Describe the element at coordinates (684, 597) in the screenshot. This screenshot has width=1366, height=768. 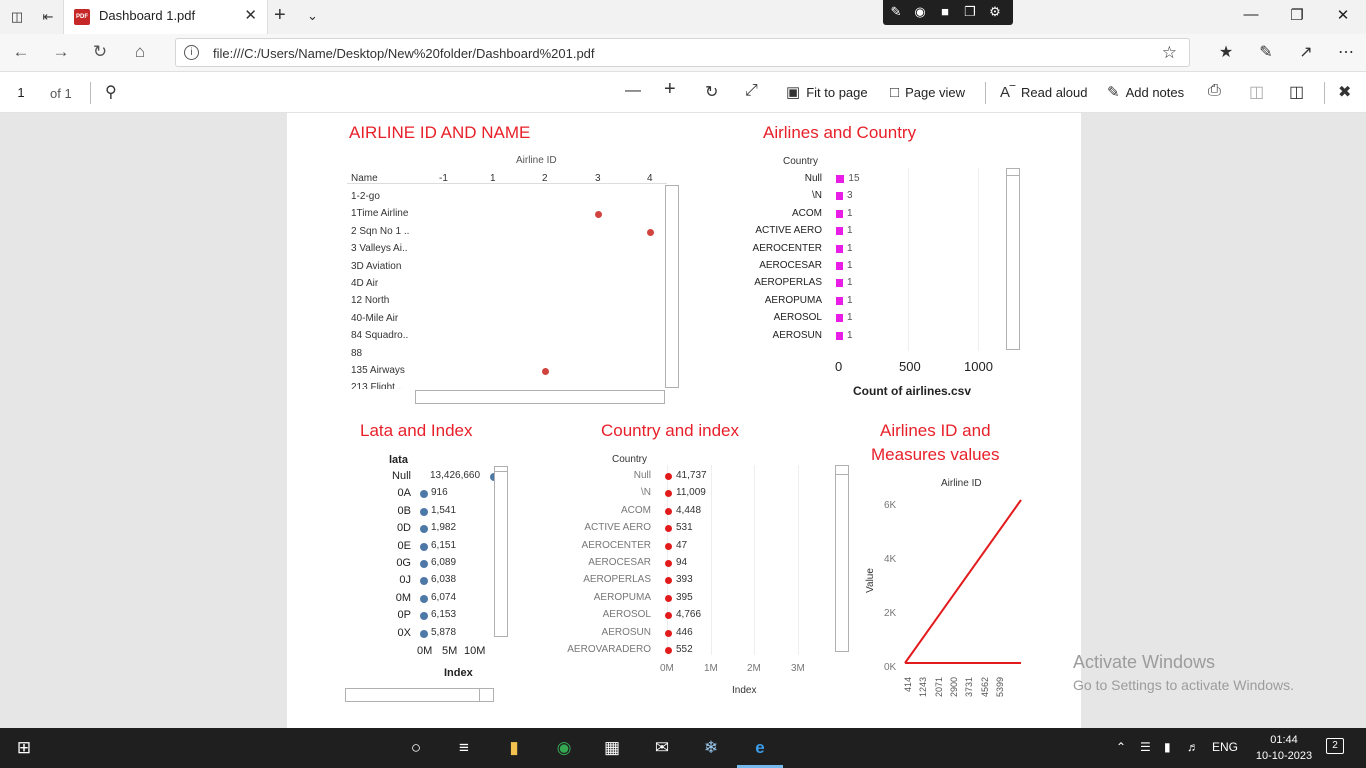
I see `country-index-value: 395` at that location.